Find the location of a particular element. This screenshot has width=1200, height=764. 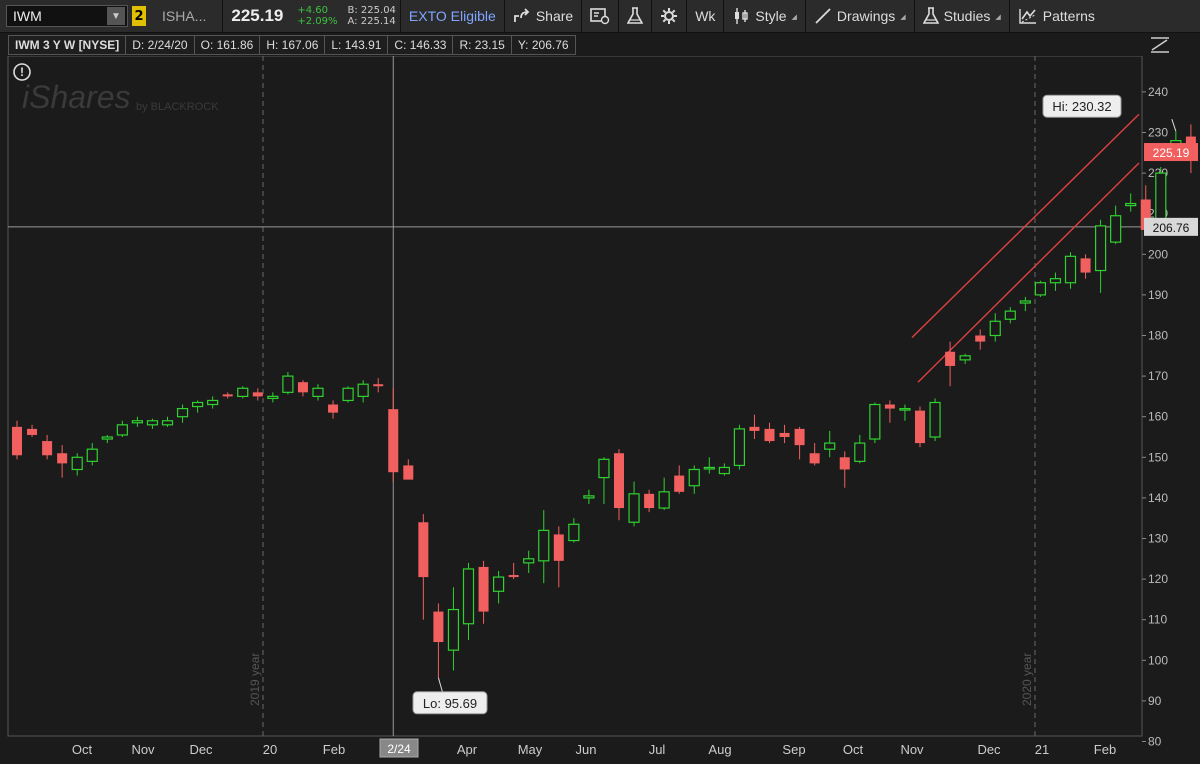

info-high: H: 167.06 is located at coordinates (293, 45).